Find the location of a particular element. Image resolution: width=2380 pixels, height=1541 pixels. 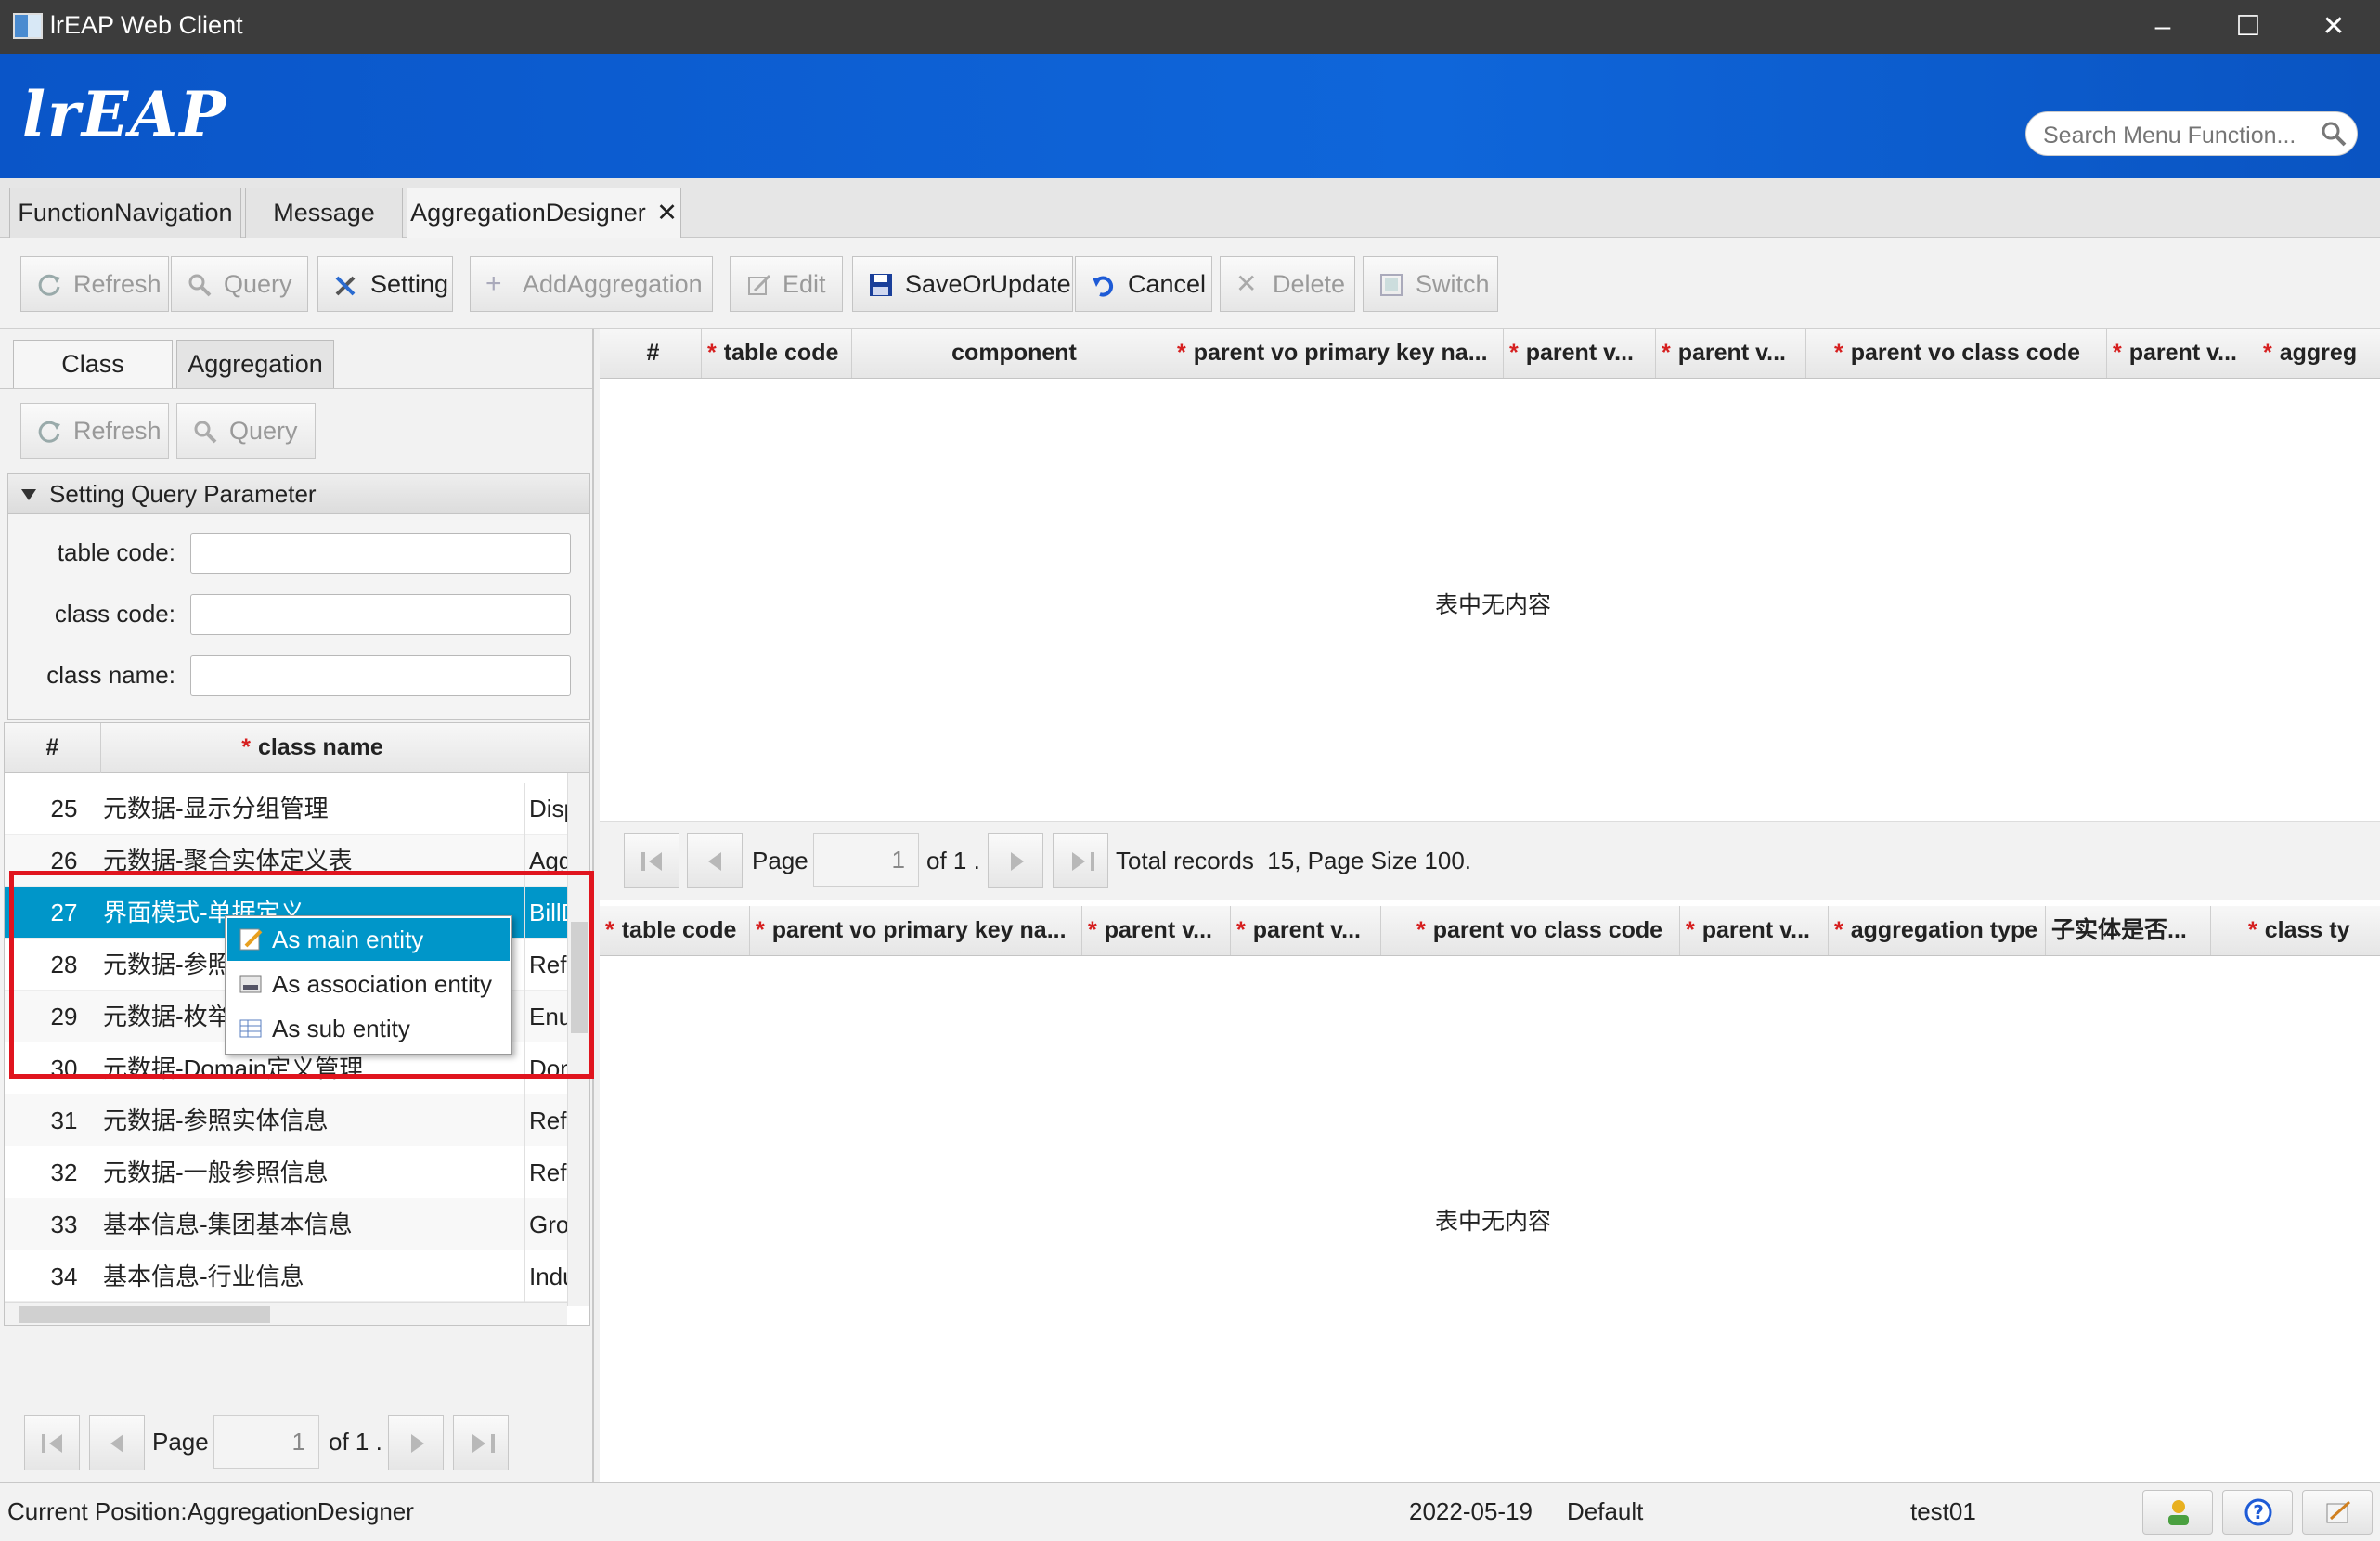

menu-search-input is located at coordinates (2177, 135).